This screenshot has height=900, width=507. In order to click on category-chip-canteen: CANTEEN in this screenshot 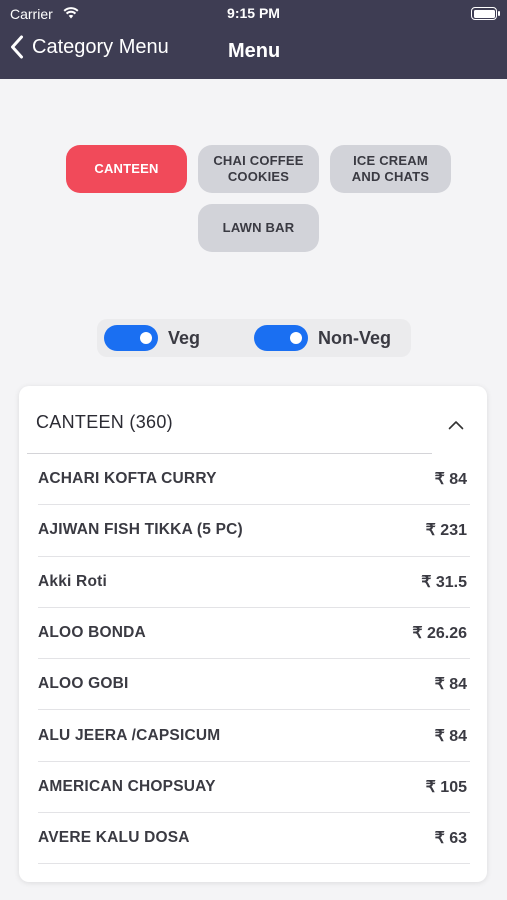, I will do `click(126, 169)`.